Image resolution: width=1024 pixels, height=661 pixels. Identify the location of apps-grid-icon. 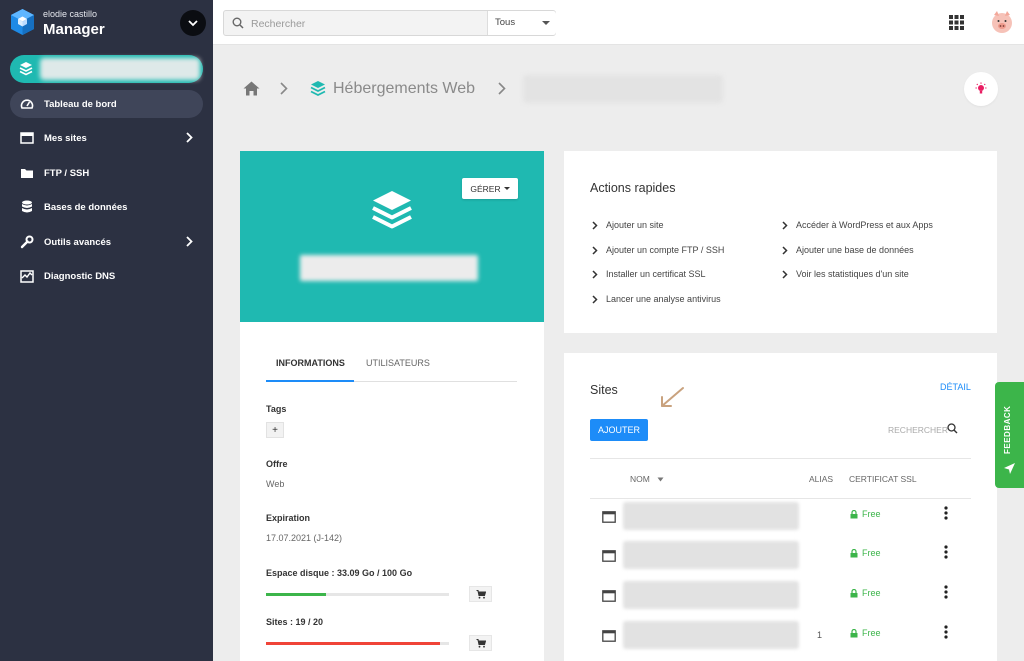
(956, 22).